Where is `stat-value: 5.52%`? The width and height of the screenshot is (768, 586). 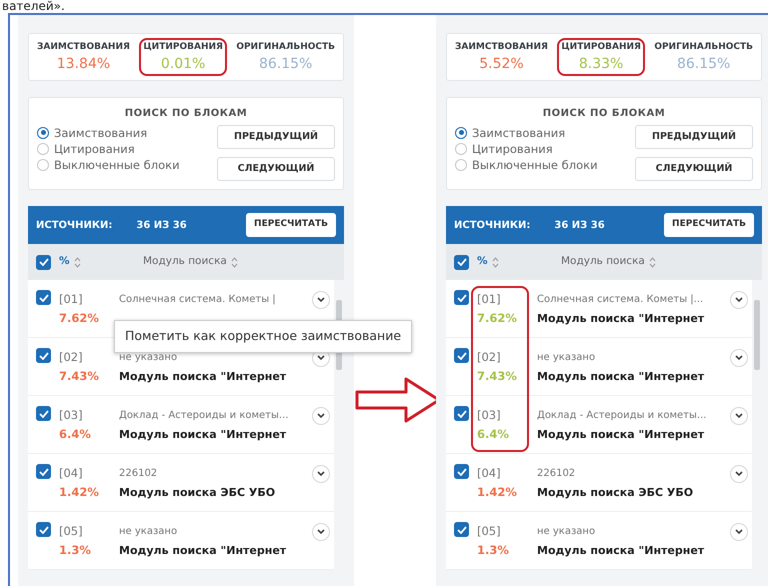
stat-value: 5.52% is located at coordinates (501, 63).